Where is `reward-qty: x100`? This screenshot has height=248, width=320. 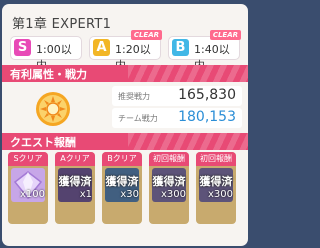 reward-qty: x100 is located at coordinates (32, 194).